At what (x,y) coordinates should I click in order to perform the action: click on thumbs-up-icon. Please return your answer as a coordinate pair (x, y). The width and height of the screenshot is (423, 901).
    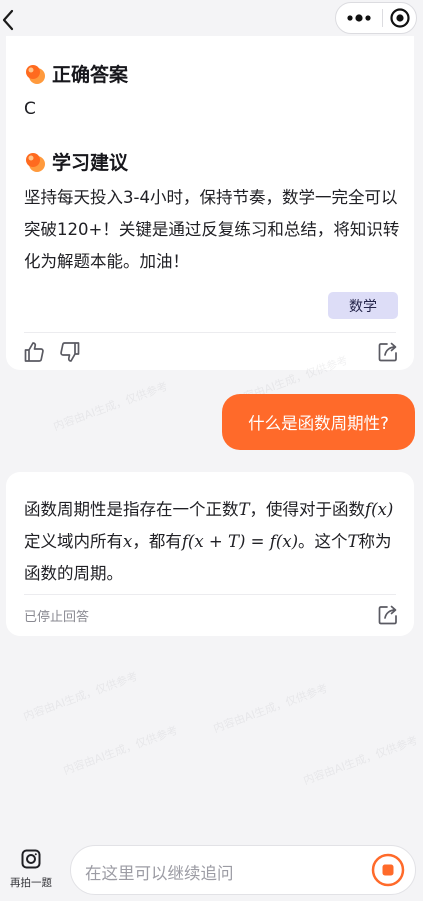
    Looking at the image, I should click on (34, 352).